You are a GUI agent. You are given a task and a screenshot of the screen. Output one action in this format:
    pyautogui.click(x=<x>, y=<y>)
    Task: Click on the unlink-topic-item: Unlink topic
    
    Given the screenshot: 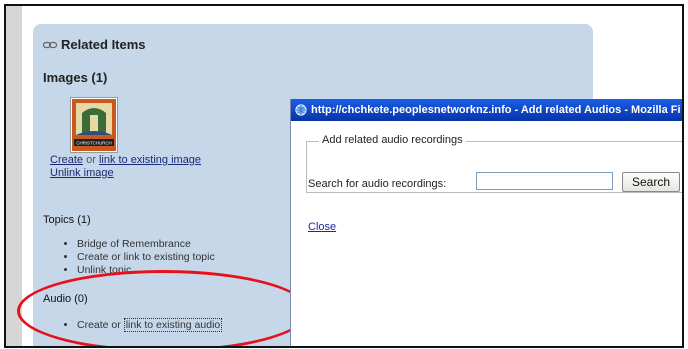 What is the action you would take?
    pyautogui.click(x=146, y=270)
    